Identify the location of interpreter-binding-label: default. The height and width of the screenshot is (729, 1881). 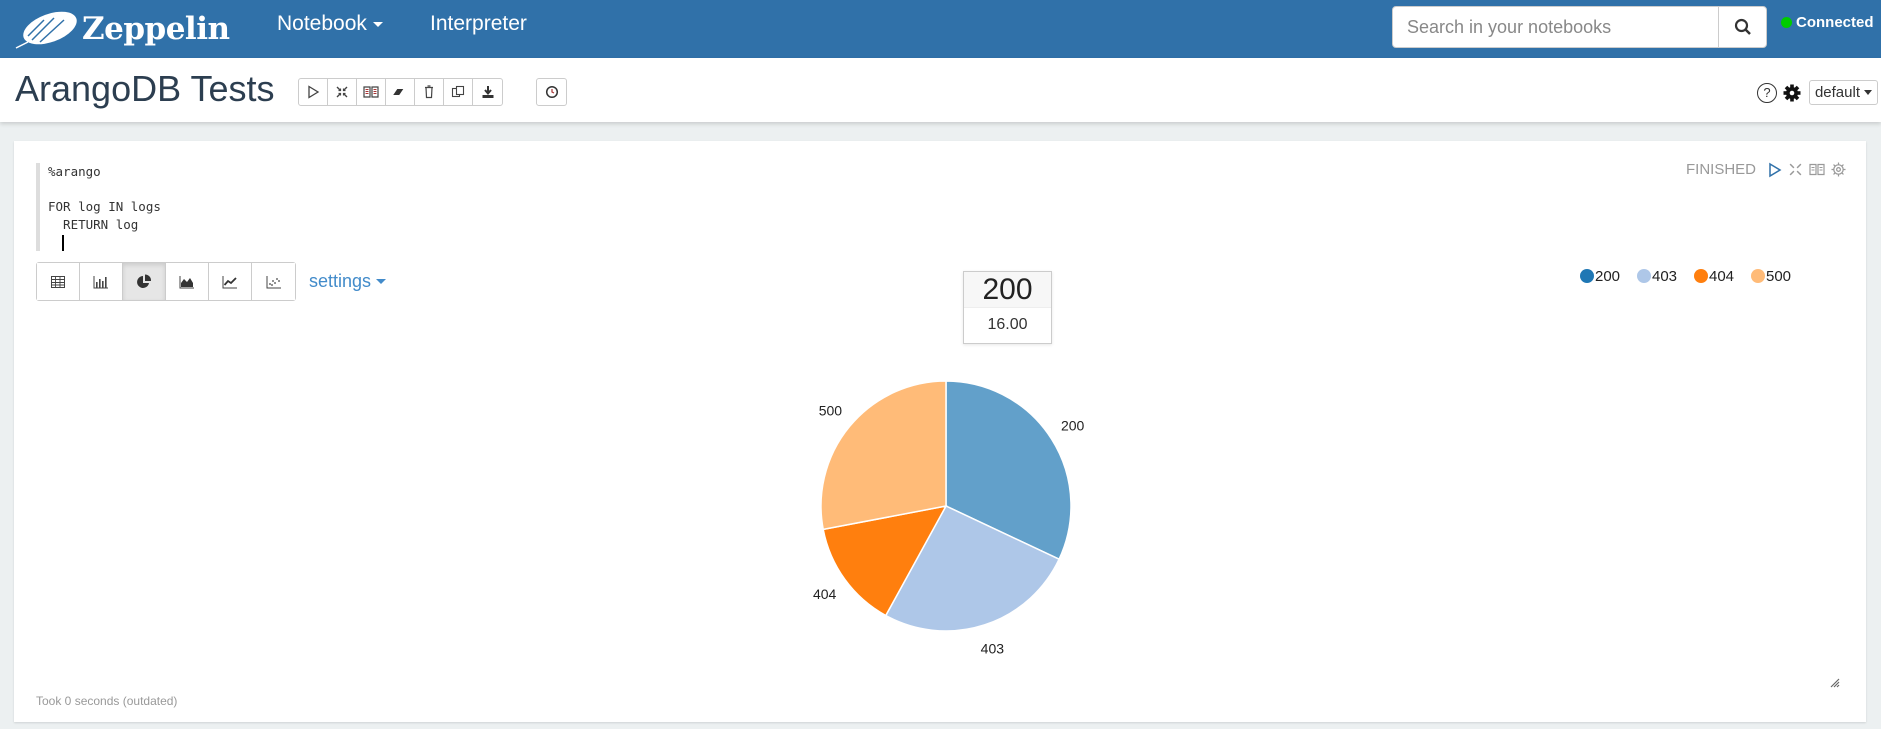
(1837, 92).